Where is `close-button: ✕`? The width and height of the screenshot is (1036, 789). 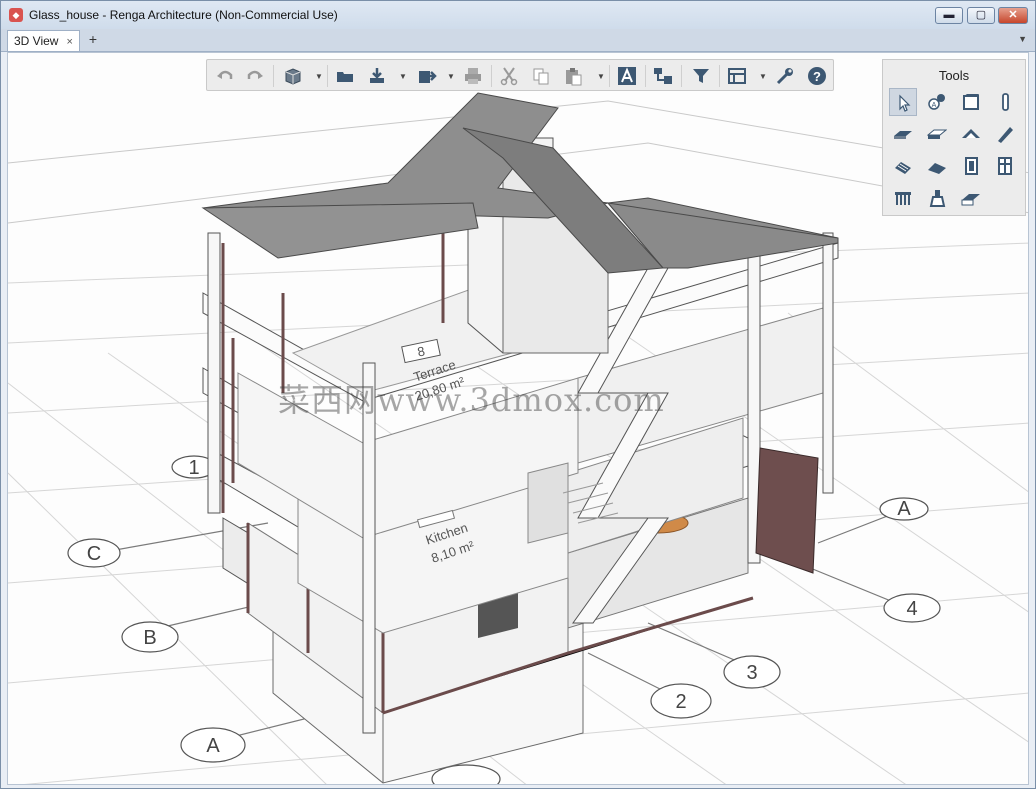
close-button: ✕ is located at coordinates (1013, 15).